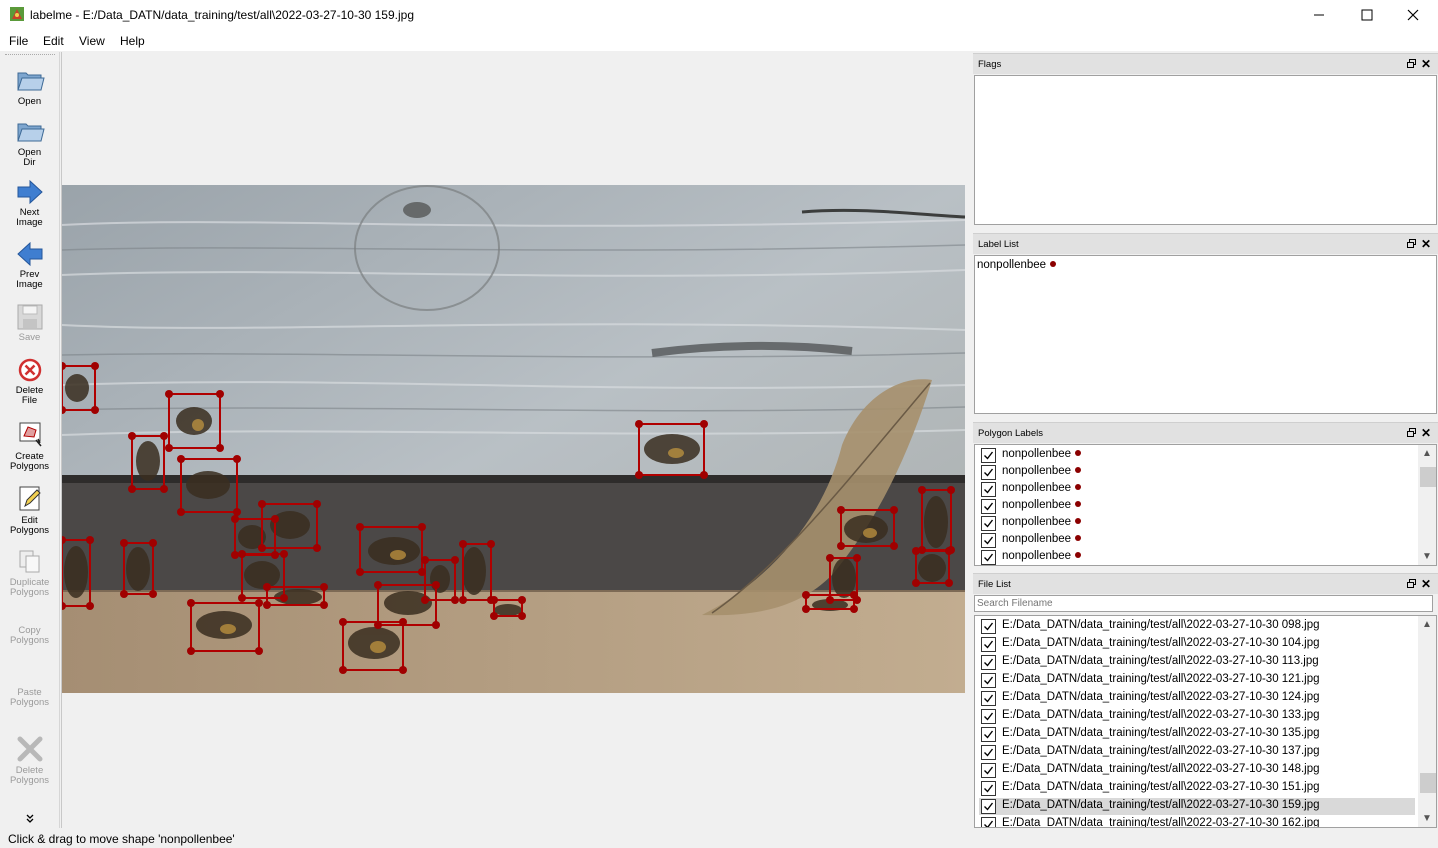 The image size is (1438, 848). Describe the element at coordinates (29, 760) in the screenshot. I see `delete-polygons-button: Delete Polygons` at that location.